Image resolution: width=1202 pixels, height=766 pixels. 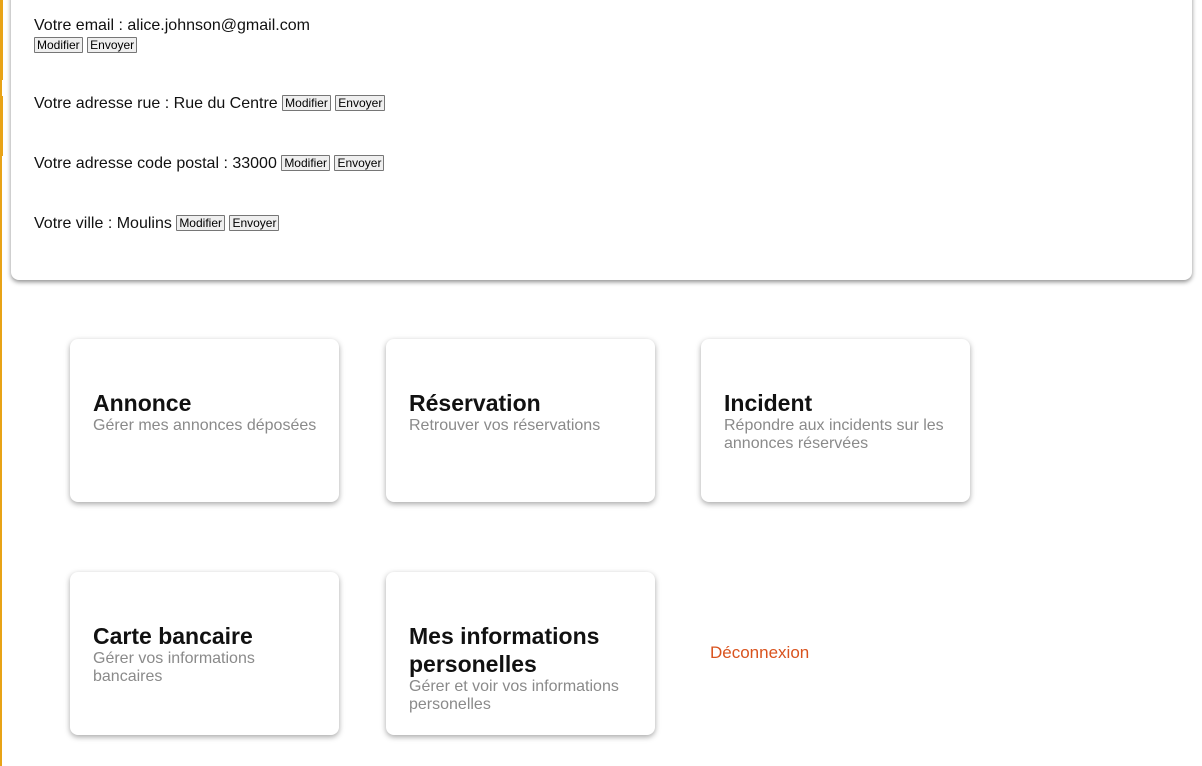 What do you see at coordinates (142, 403) in the screenshot?
I see `card-title: Annonce` at bounding box center [142, 403].